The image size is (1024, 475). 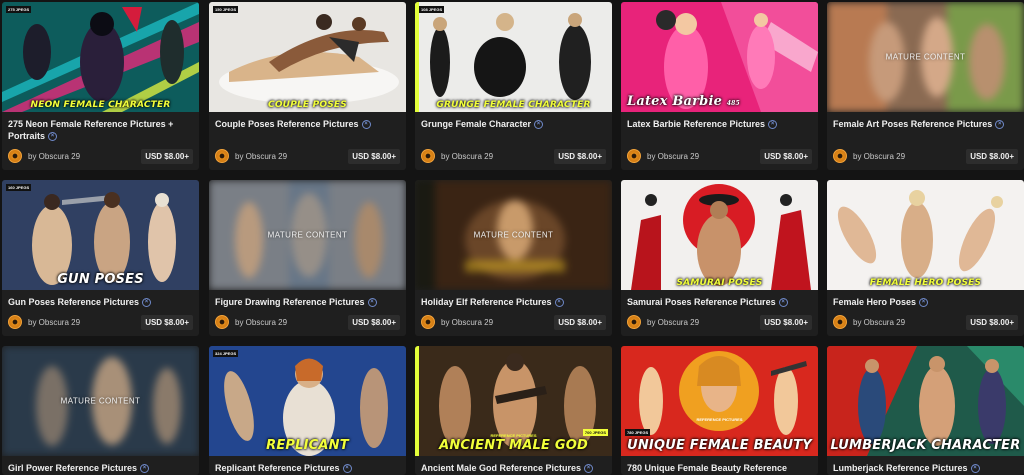 What do you see at coordinates (683, 101) in the screenshot?
I see `thumbnail-caption: Latex Barbie 485` at bounding box center [683, 101].